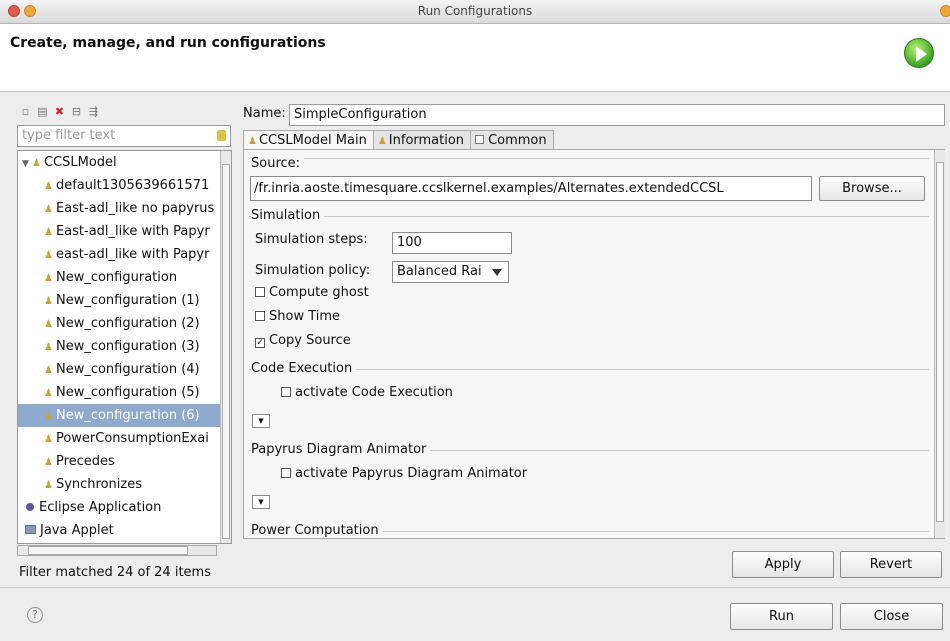 This screenshot has height=641, width=950. Describe the element at coordinates (119, 208) in the screenshot. I see `tree-item: ♟ East-adl_like no papyrus` at that location.